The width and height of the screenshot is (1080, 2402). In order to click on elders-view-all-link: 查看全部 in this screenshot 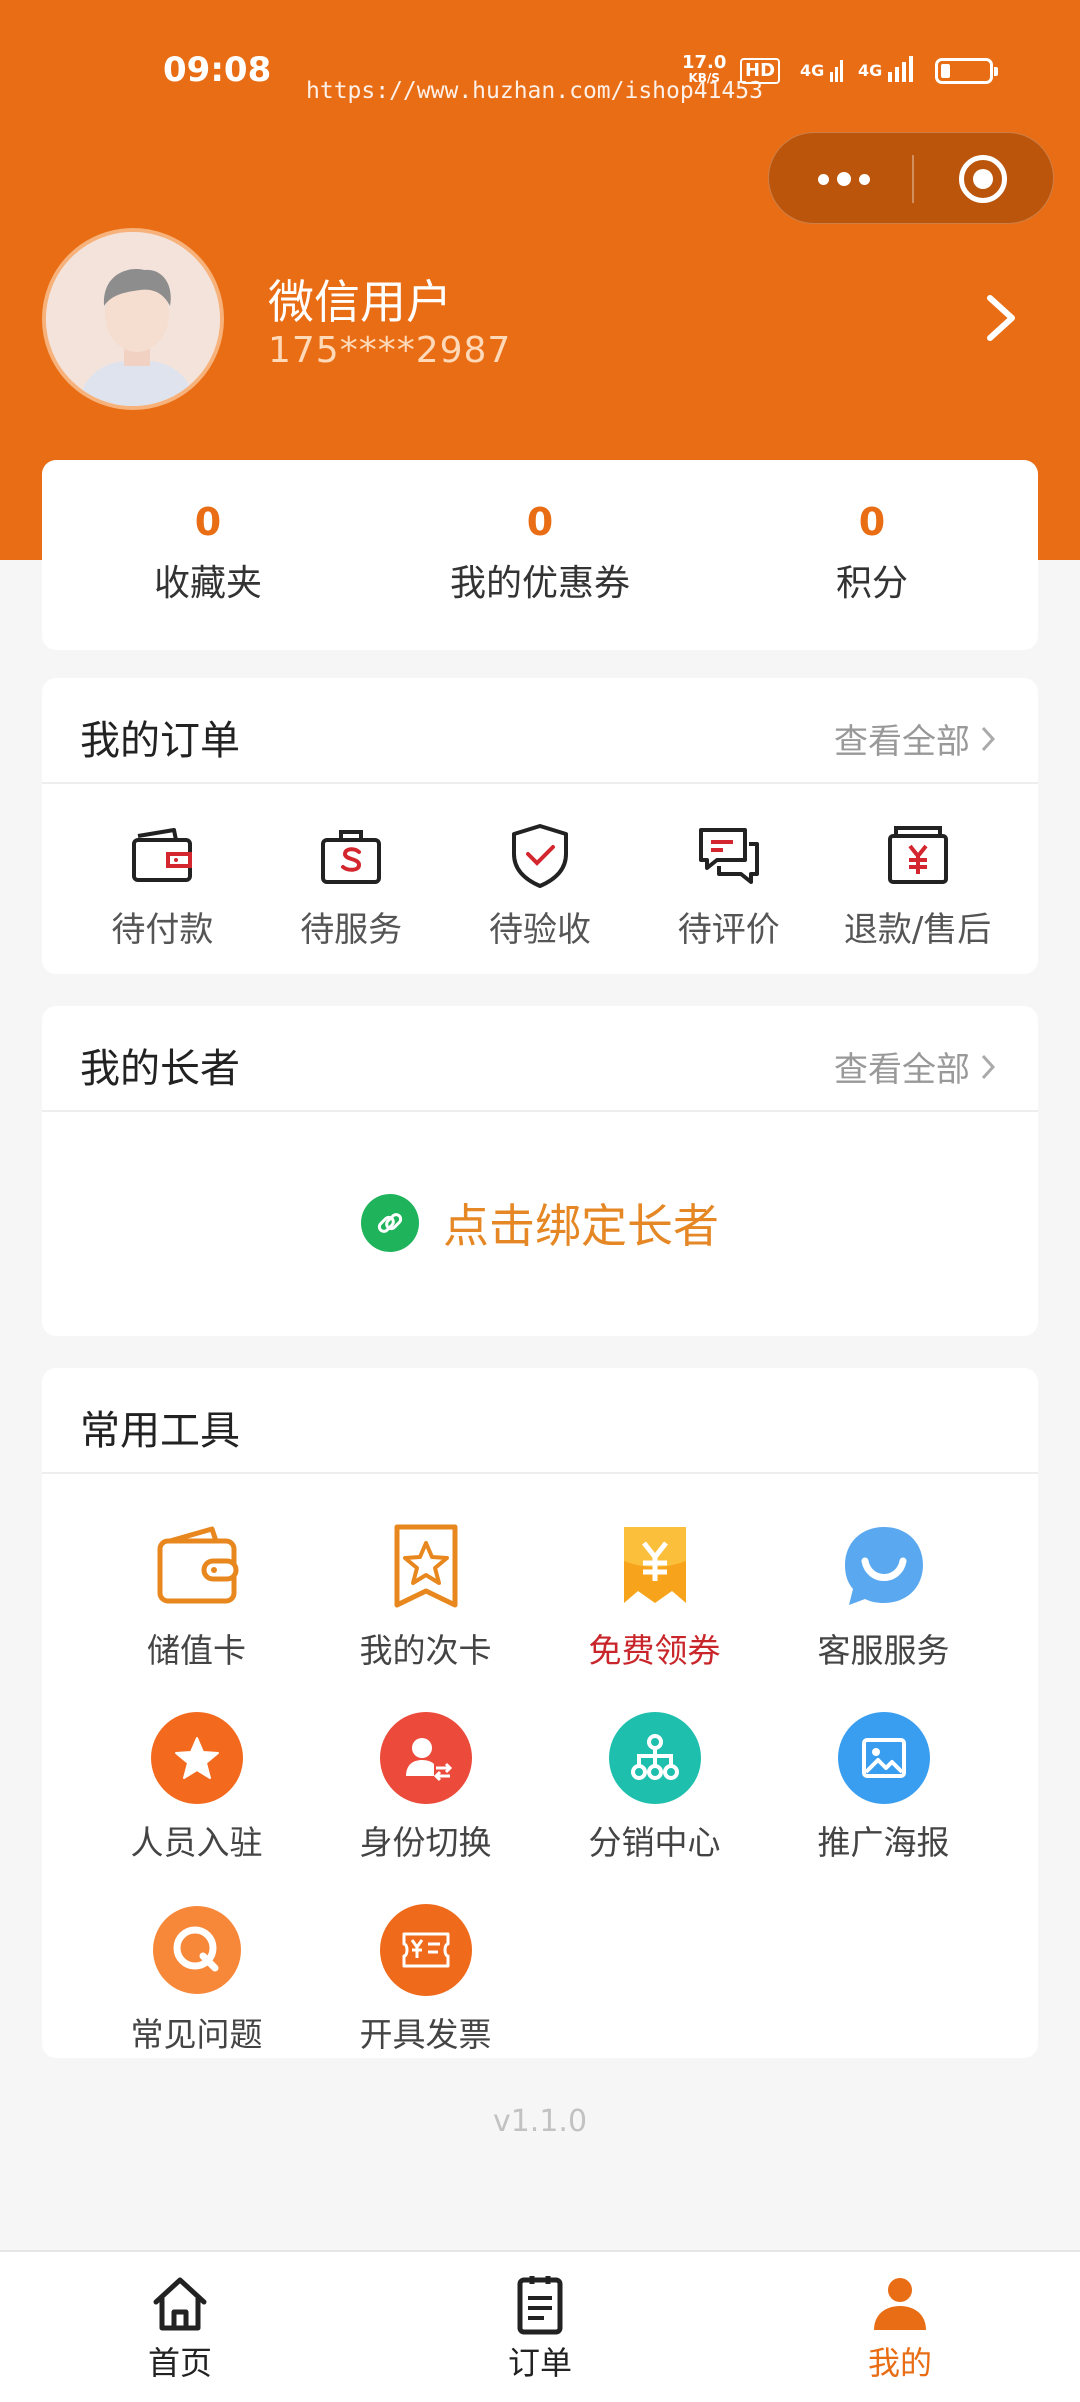, I will do `click(916, 1066)`.